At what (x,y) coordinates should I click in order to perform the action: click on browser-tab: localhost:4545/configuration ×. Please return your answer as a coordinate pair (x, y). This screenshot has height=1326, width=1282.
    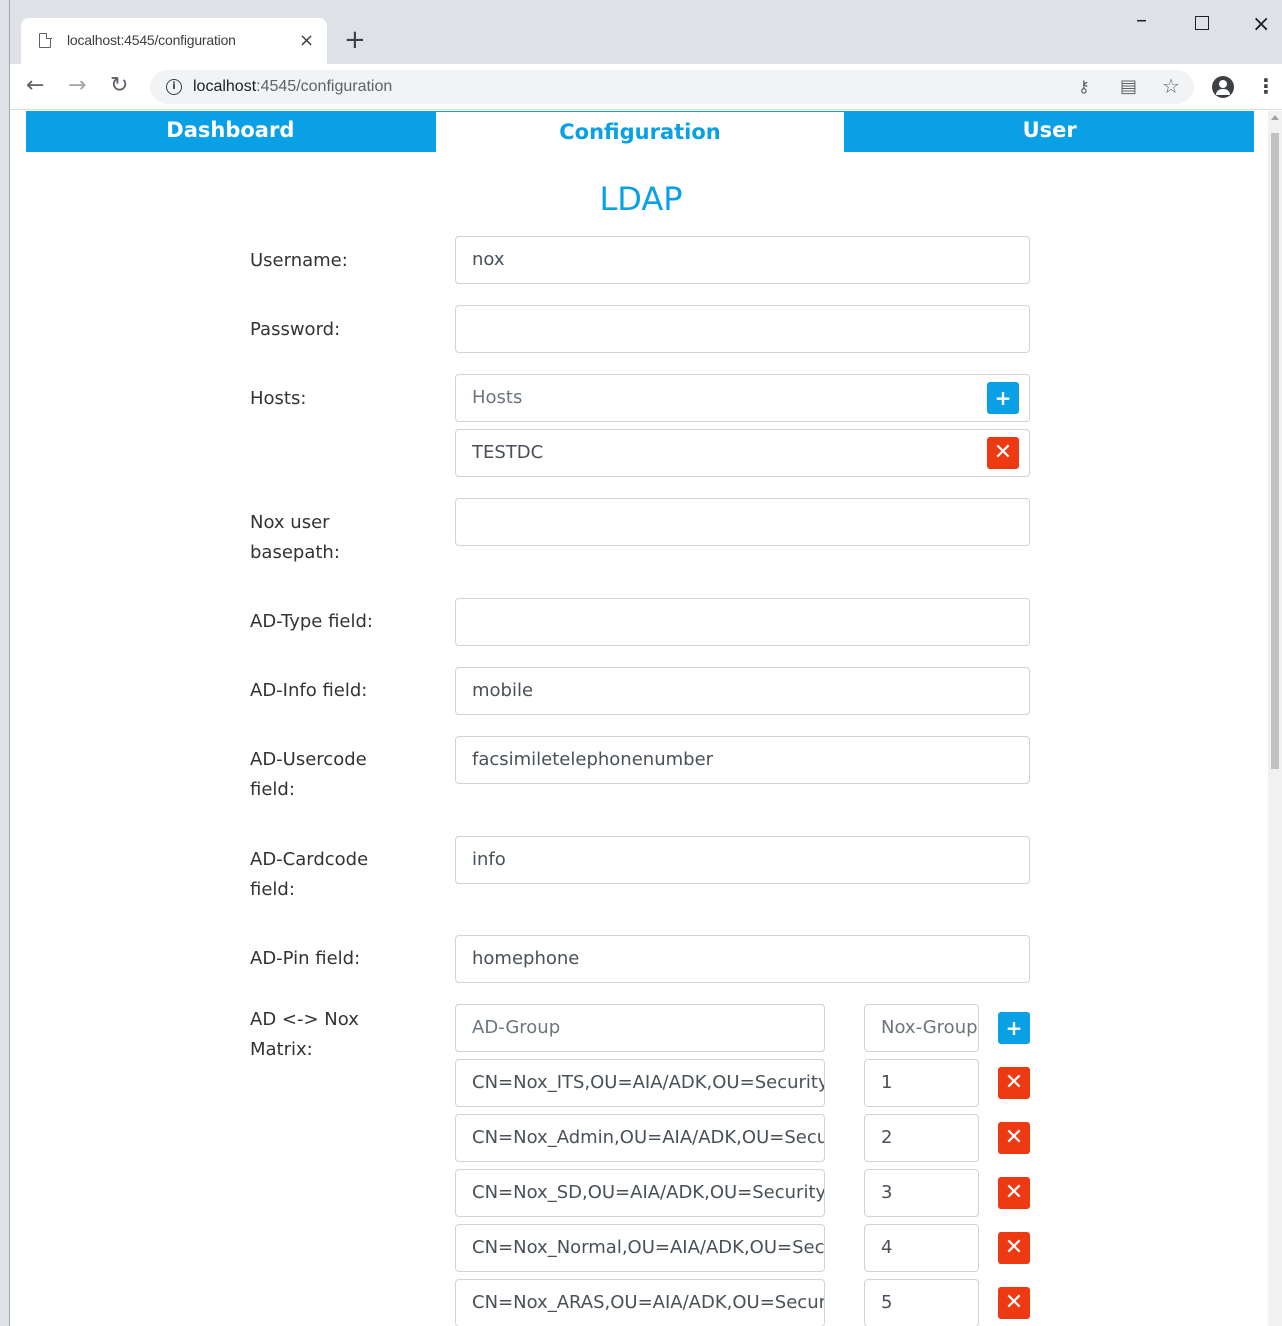
    Looking at the image, I should click on (174, 41).